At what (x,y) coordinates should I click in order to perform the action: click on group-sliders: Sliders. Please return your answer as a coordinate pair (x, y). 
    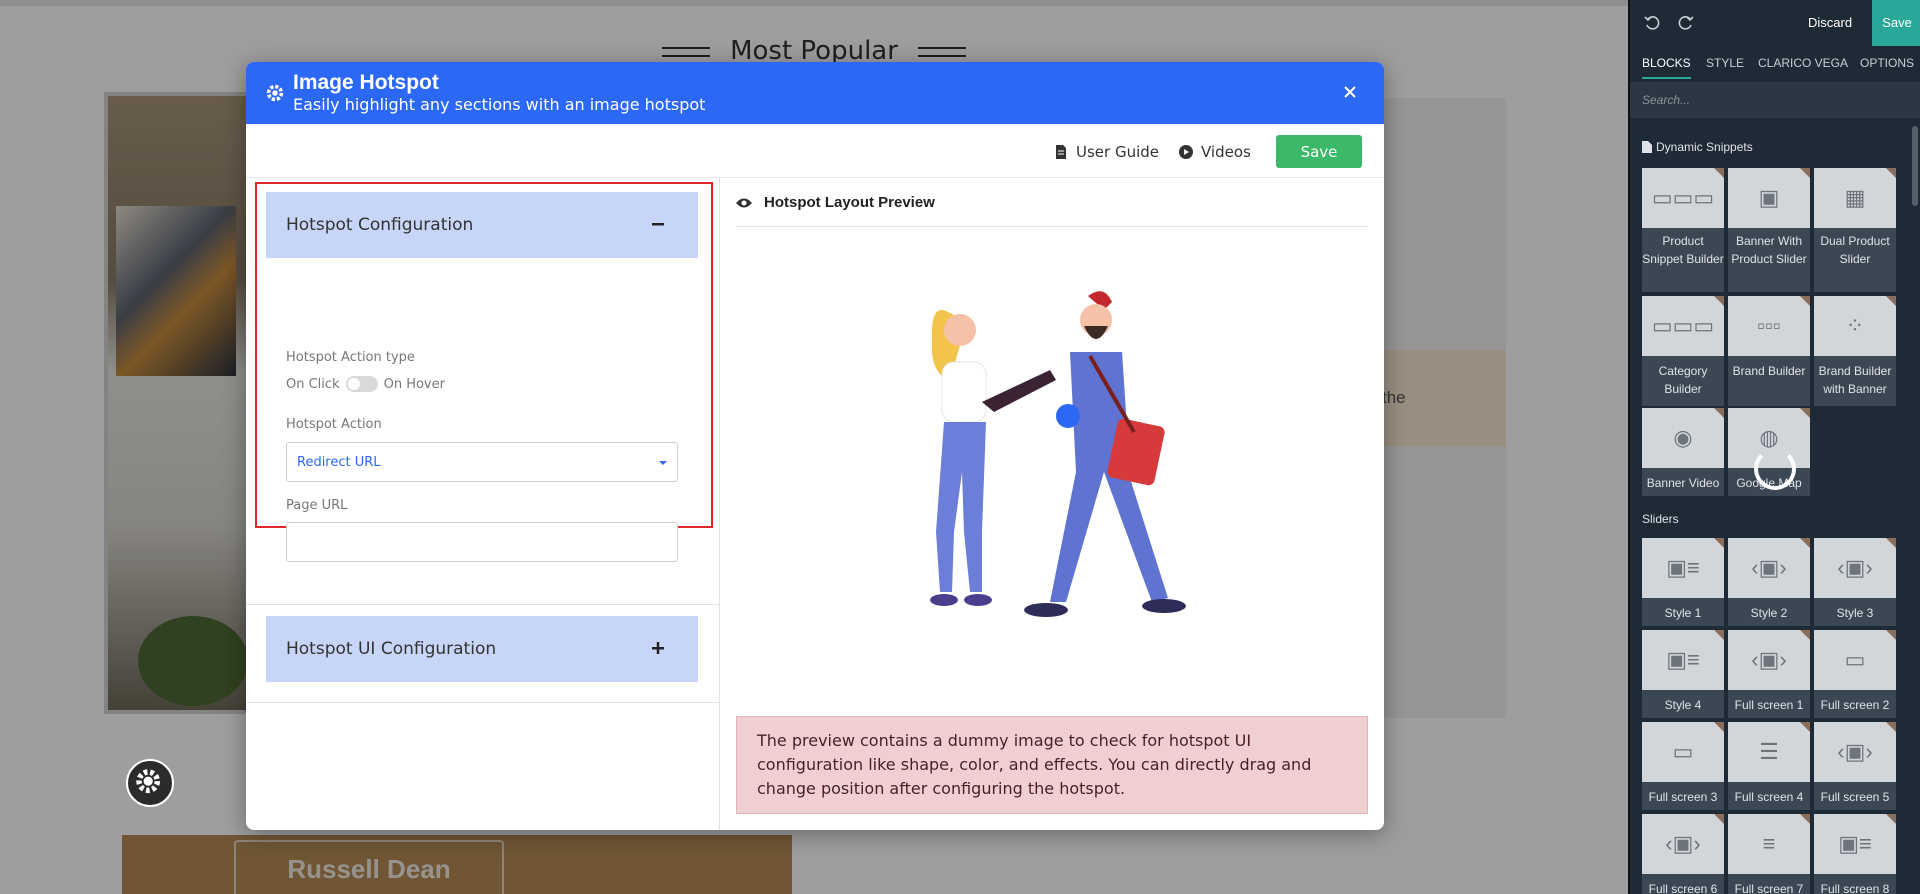
    Looking at the image, I should click on (1660, 519).